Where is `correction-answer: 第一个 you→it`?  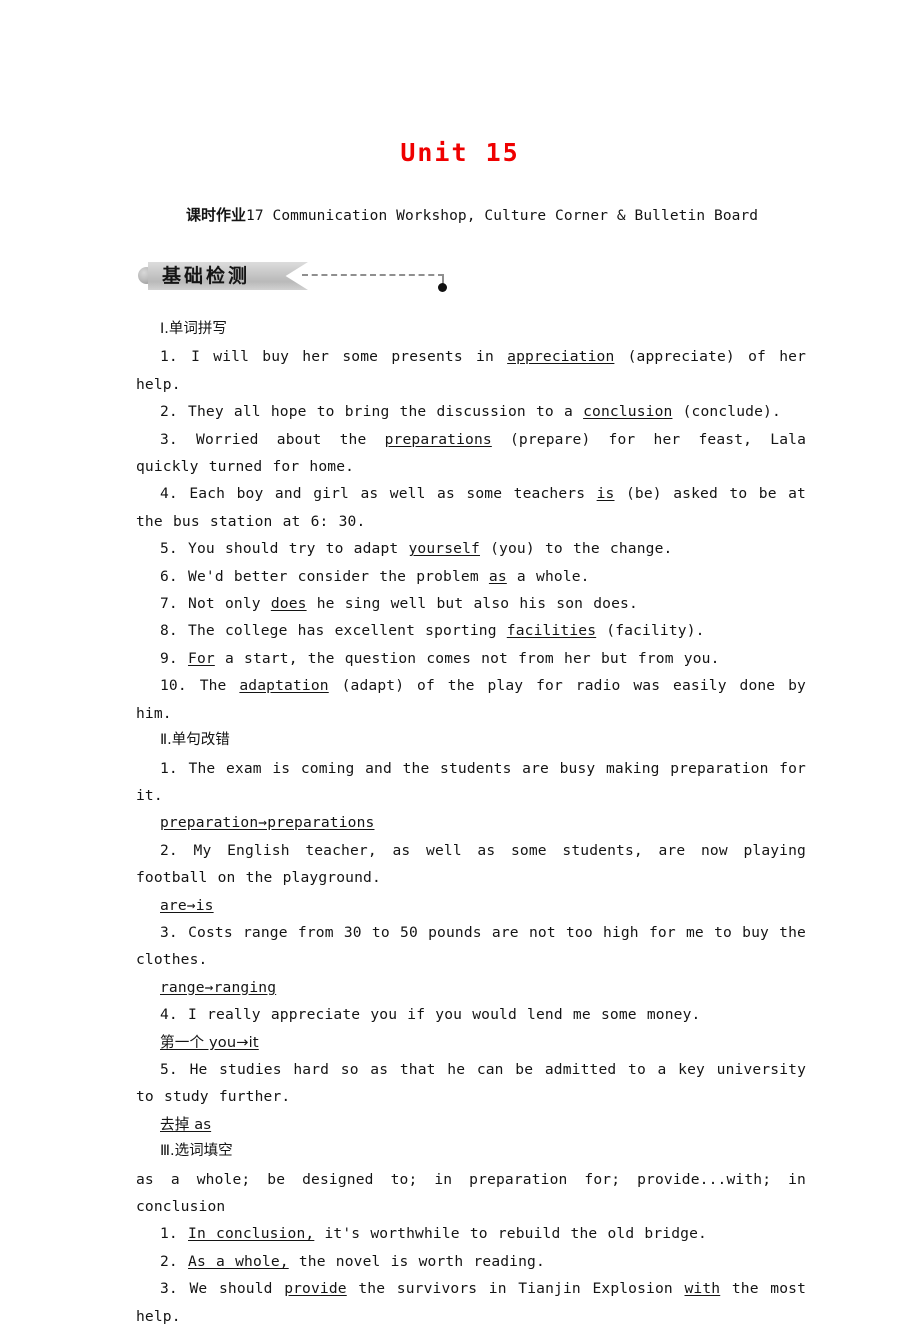
correction-answer: 第一个 you→it is located at coordinates (471, 1042).